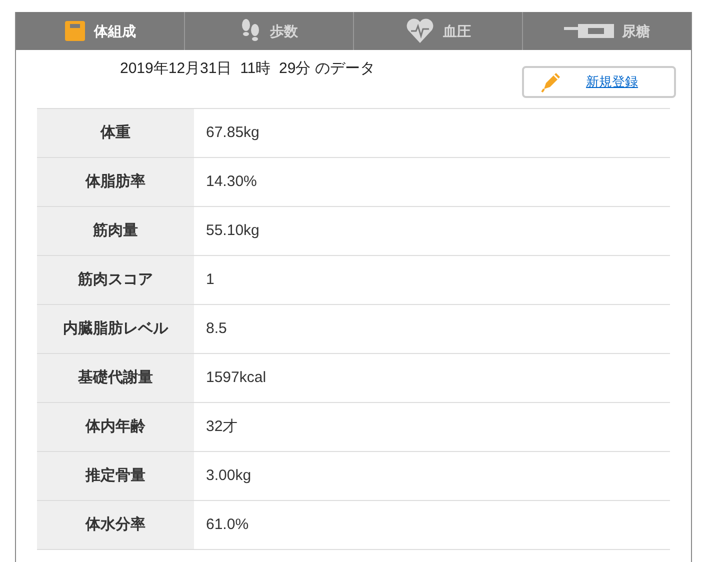 The height and width of the screenshot is (562, 708). What do you see at coordinates (115, 231) in the screenshot?
I see `row-label: 筋肉量` at bounding box center [115, 231].